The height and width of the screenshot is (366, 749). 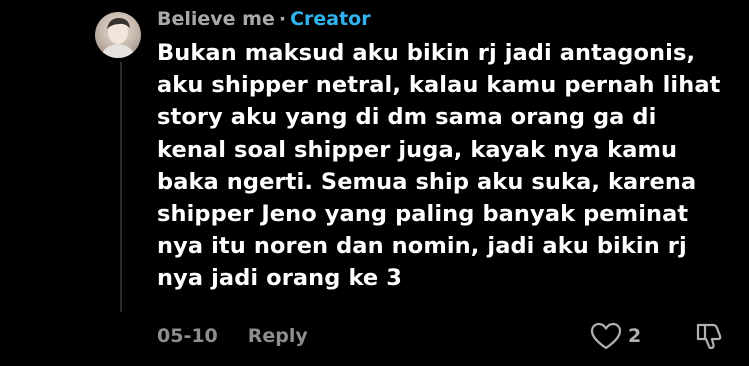 I want to click on comment-line: story aku yang di dm sama orang ga di, so click(x=407, y=117).